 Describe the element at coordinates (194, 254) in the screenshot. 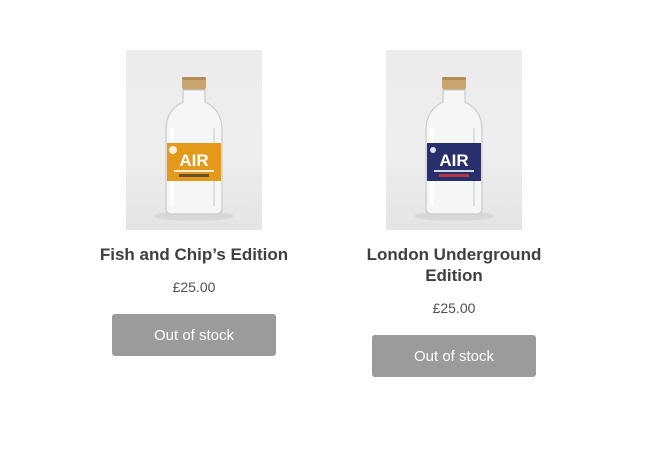

I see `product-title: Fish and Chip’s Edition` at that location.